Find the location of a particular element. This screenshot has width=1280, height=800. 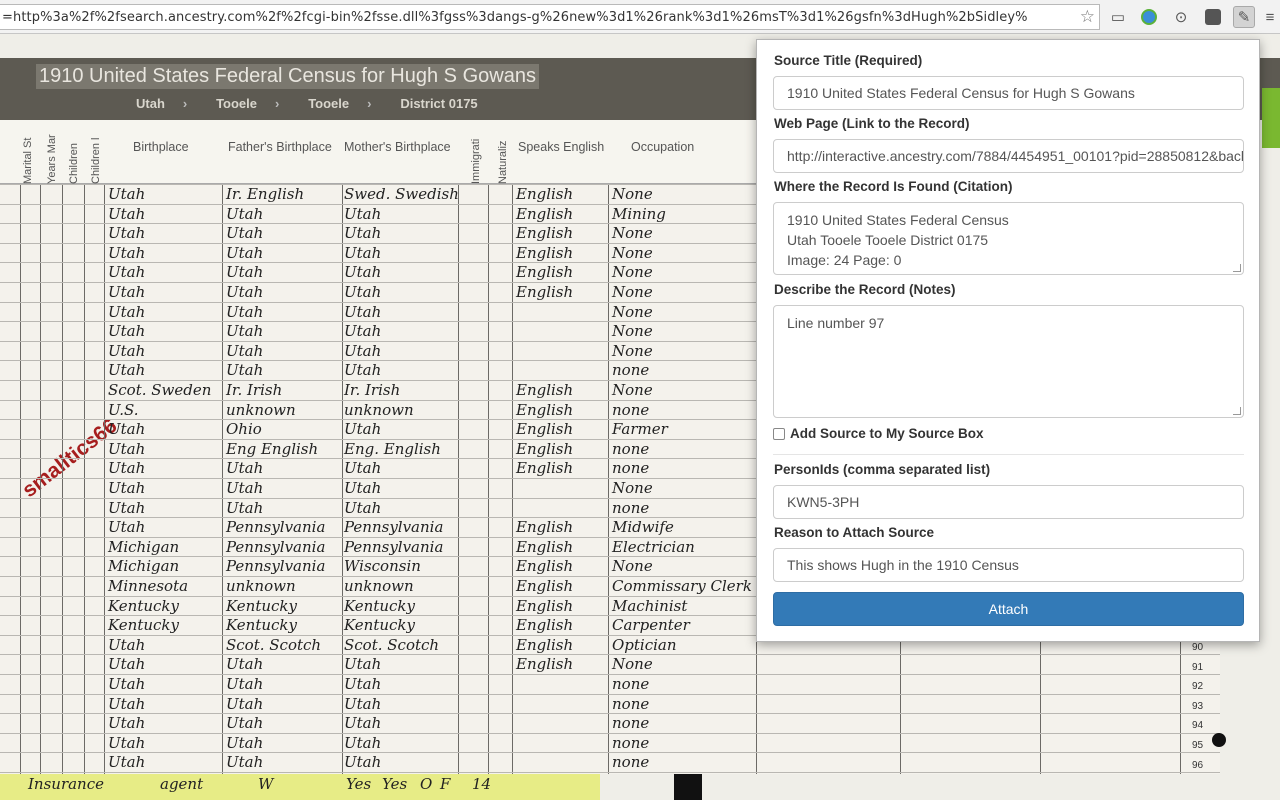

column-header: Children l is located at coordinates (96, 160).